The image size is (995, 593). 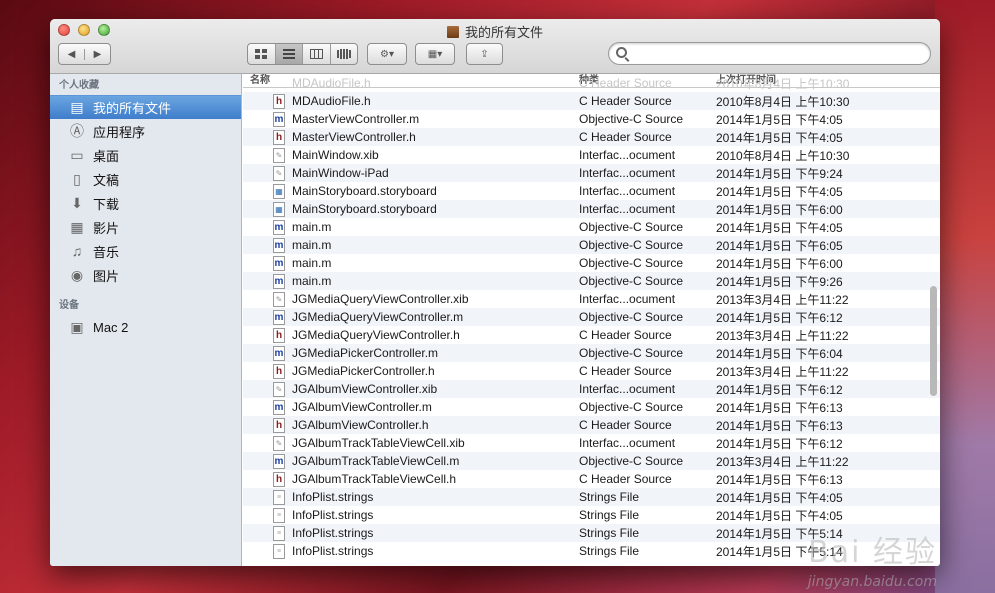 What do you see at coordinates (407, 371) in the screenshot?
I see `cell-name: h JGMediaPickerController.h` at bounding box center [407, 371].